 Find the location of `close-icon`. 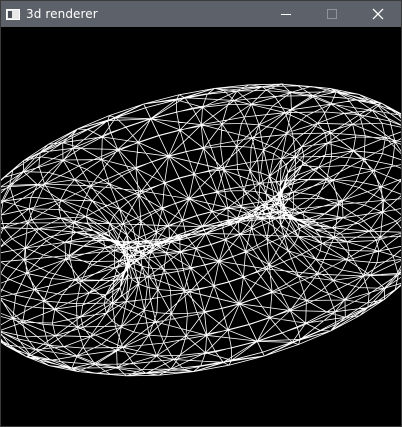

close-icon is located at coordinates (378, 14).